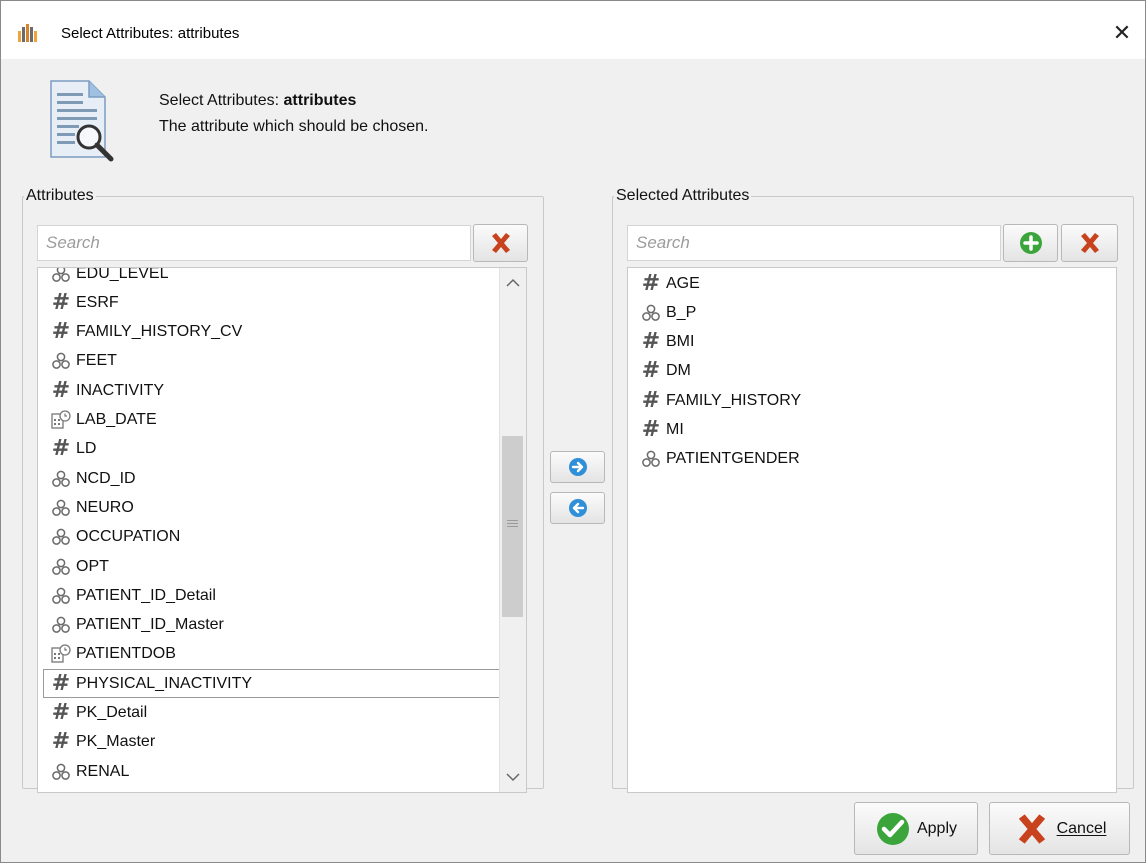 Image resolution: width=1146 pixels, height=863 pixels. I want to click on arrow-right-icon, so click(577, 467).